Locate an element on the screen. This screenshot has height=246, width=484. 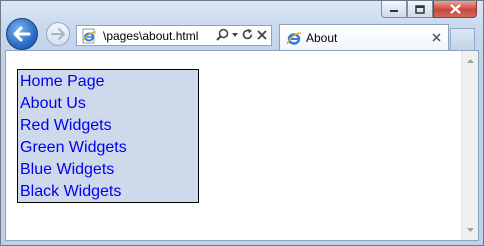
refresh-icon is located at coordinates (247, 34).